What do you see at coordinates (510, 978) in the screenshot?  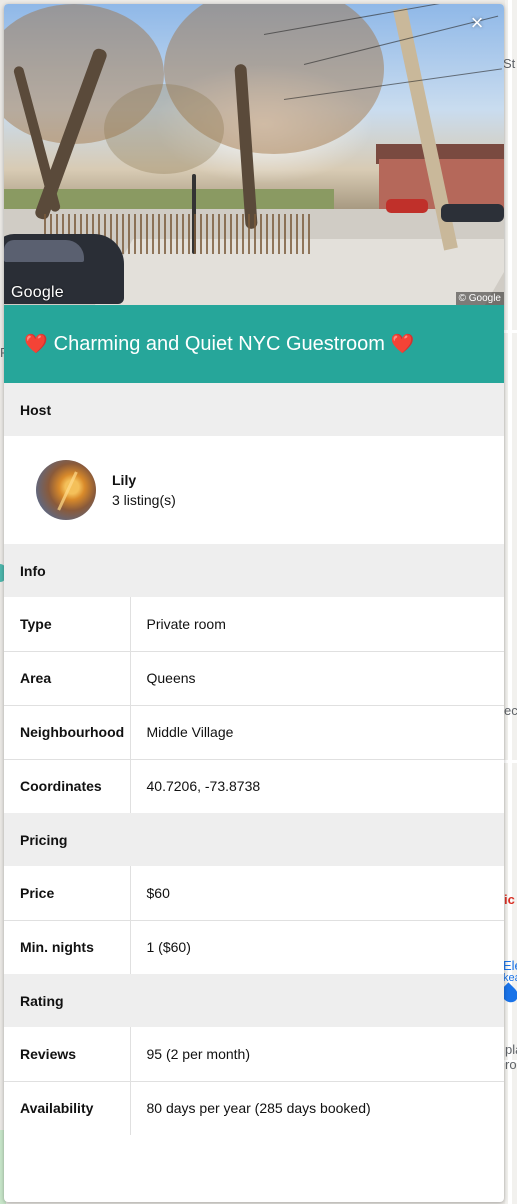 I see `map-label: kea` at bounding box center [510, 978].